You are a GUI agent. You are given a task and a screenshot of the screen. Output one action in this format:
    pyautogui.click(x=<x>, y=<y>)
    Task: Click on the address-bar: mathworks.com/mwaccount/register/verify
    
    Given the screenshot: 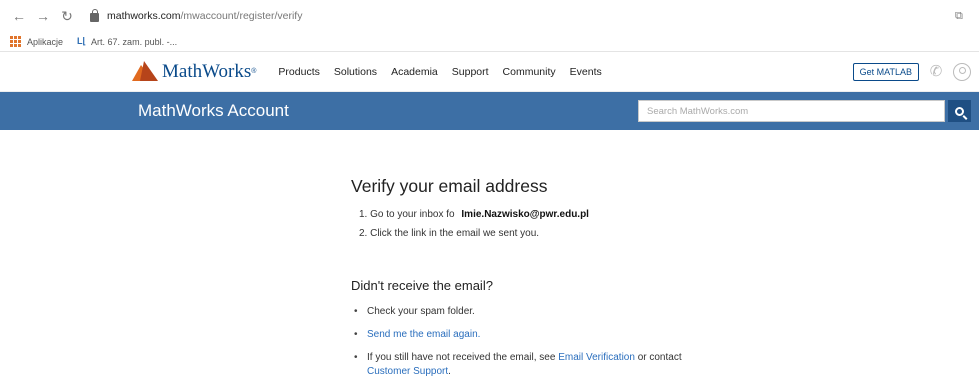 What is the action you would take?
    pyautogui.click(x=522, y=16)
    